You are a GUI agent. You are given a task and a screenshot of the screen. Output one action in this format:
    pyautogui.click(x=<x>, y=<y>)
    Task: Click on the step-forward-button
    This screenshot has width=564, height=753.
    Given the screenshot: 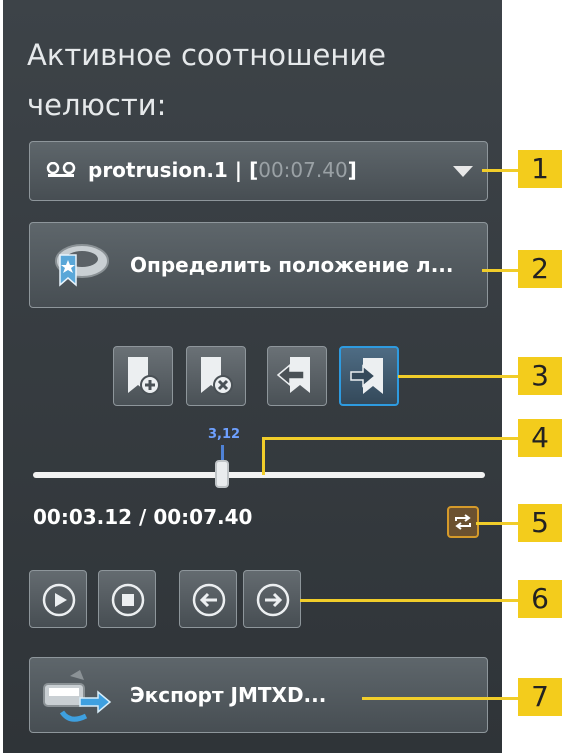 What is the action you would take?
    pyautogui.click(x=272, y=599)
    